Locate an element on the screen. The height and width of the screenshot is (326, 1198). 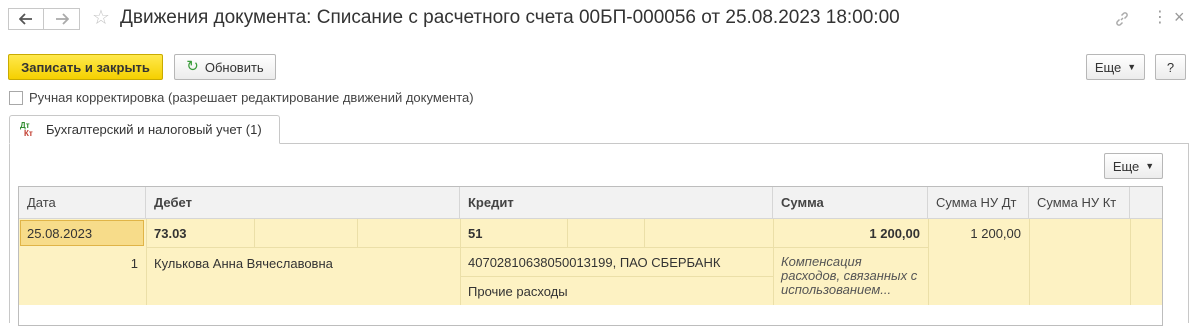
column-header-spacer is located at coordinates (1146, 203).